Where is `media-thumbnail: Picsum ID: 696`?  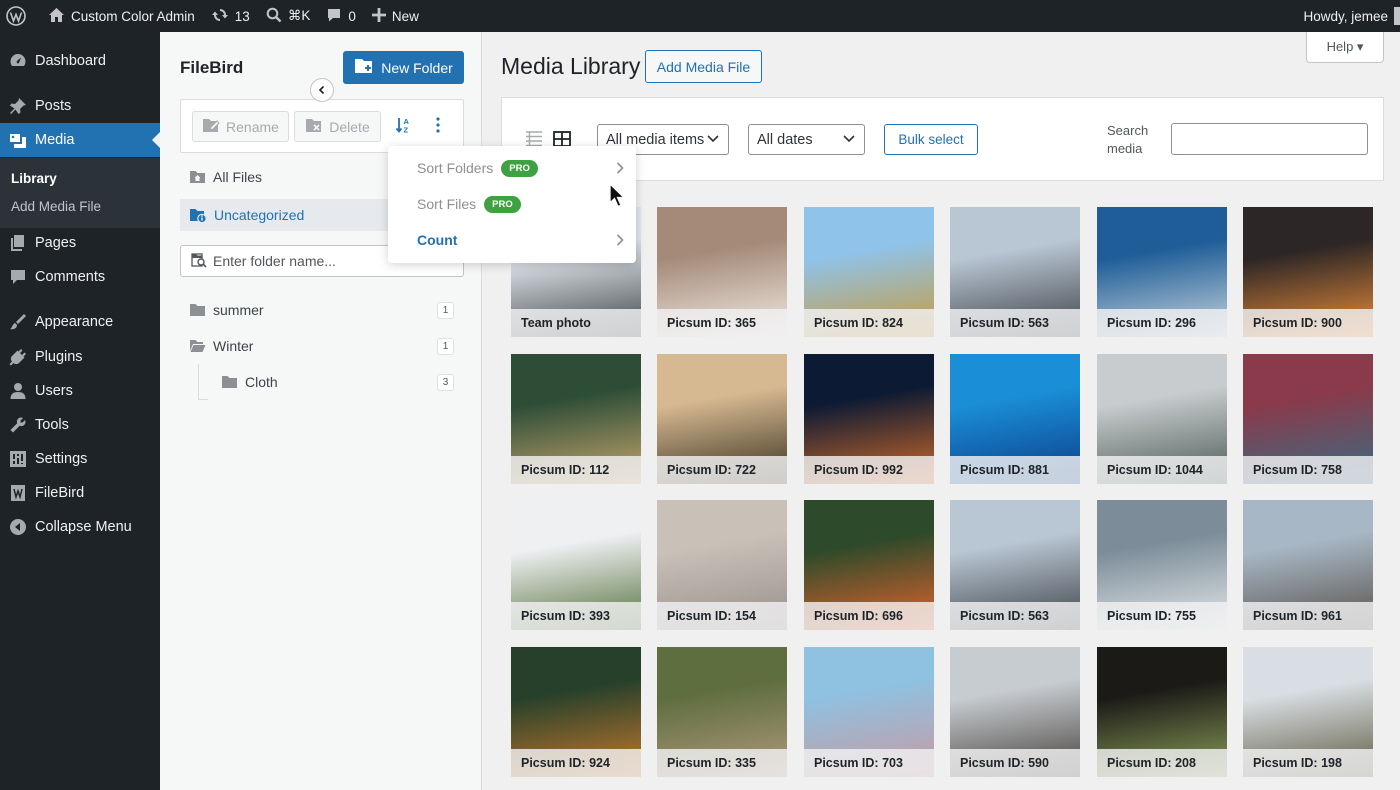 media-thumbnail: Picsum ID: 696 is located at coordinates (869, 565).